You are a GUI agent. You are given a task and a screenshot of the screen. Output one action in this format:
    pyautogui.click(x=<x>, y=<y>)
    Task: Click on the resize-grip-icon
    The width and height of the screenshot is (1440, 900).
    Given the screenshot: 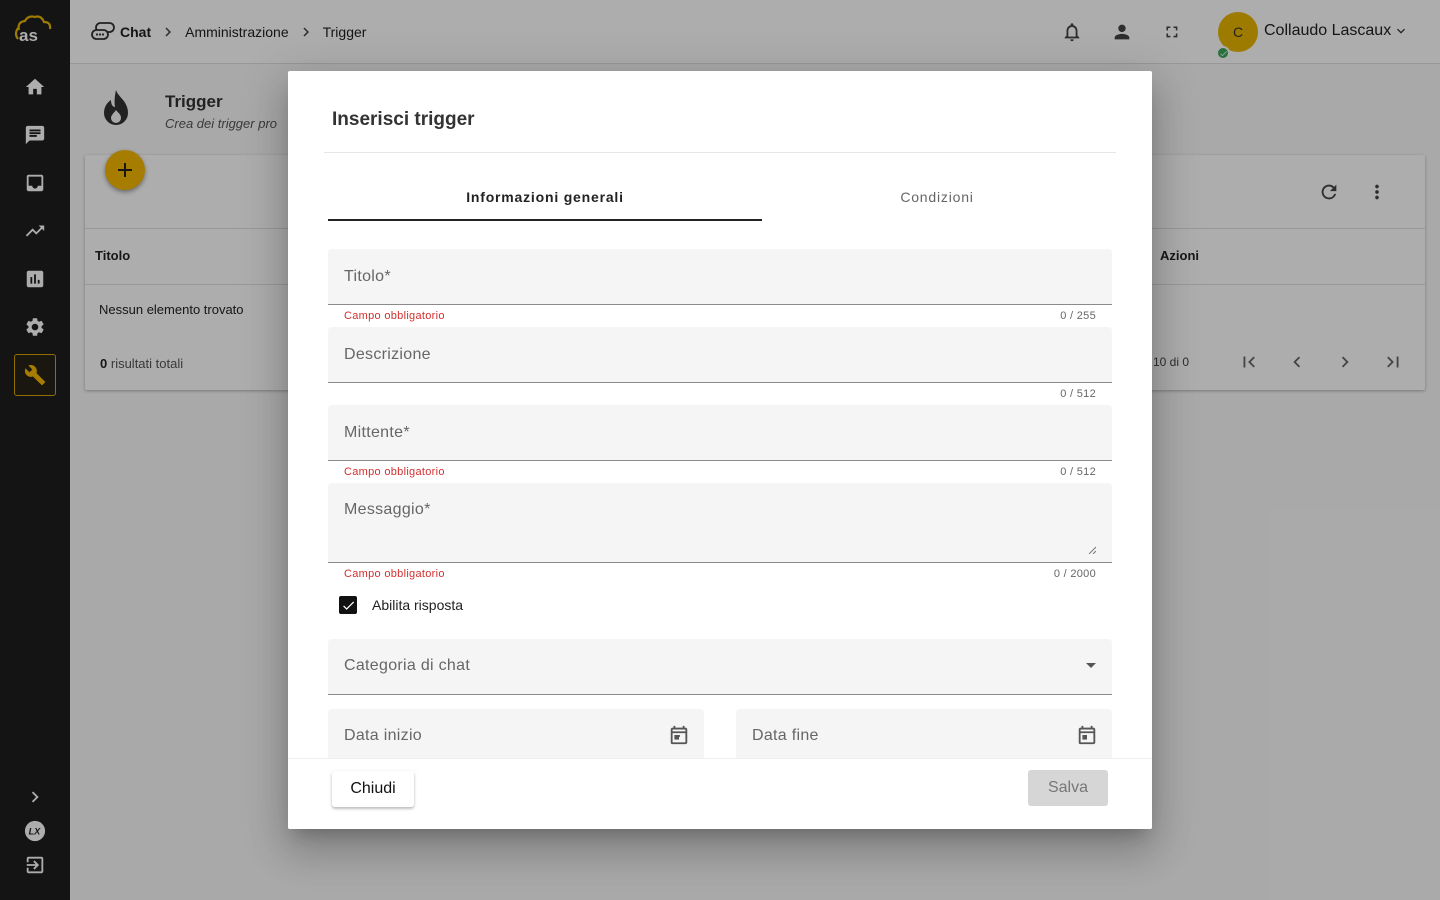 What is the action you would take?
    pyautogui.click(x=1092, y=550)
    